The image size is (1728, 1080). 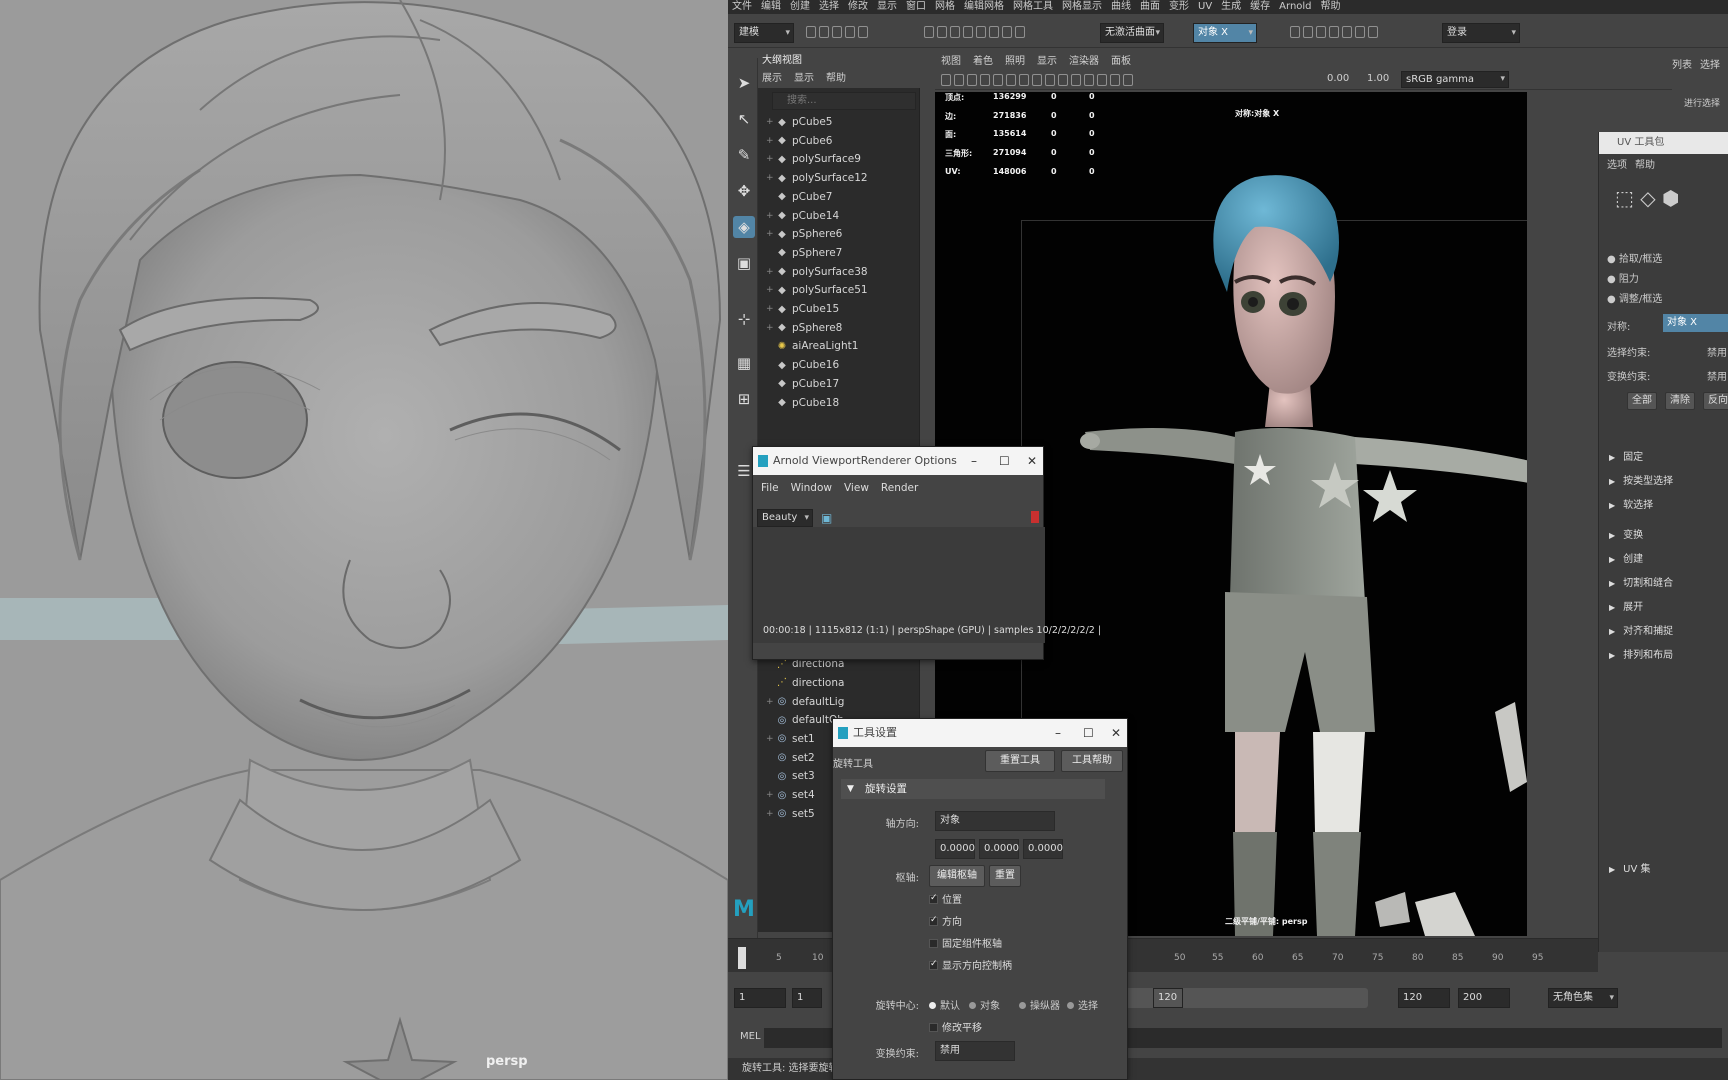 What do you see at coordinates (790, 814) in the screenshot?
I see `outliner-item: + ◎ set5` at bounding box center [790, 814].